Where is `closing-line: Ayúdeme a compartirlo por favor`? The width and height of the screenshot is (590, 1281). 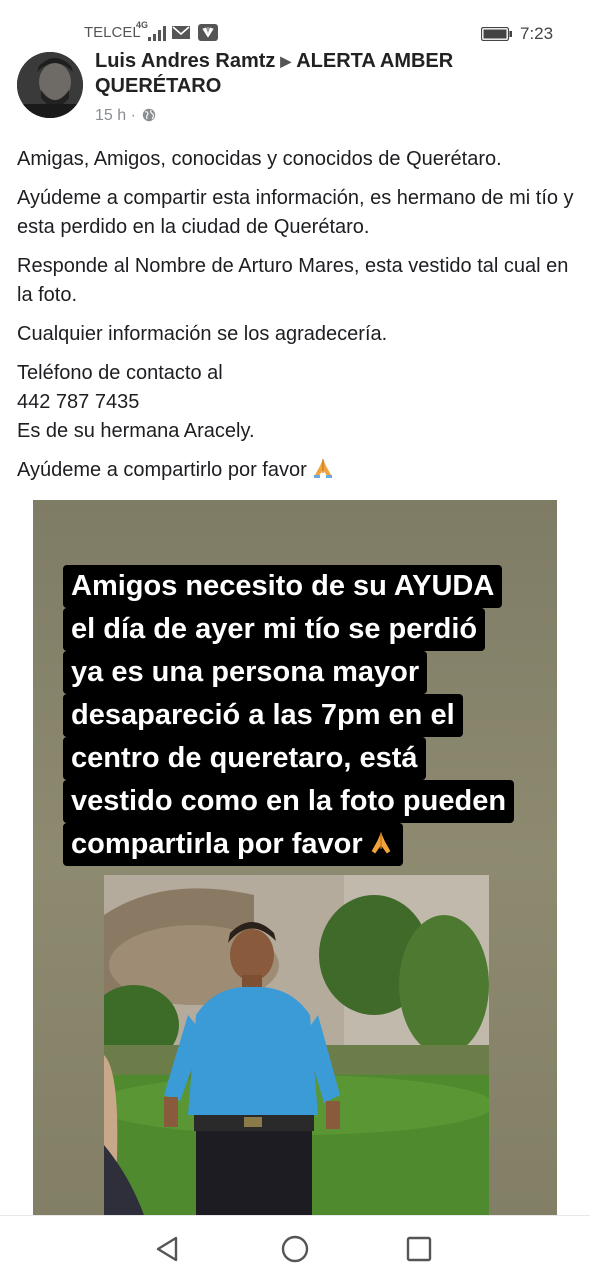
closing-line: Ayúdeme a compartirlo por favor is located at coordinates (297, 470).